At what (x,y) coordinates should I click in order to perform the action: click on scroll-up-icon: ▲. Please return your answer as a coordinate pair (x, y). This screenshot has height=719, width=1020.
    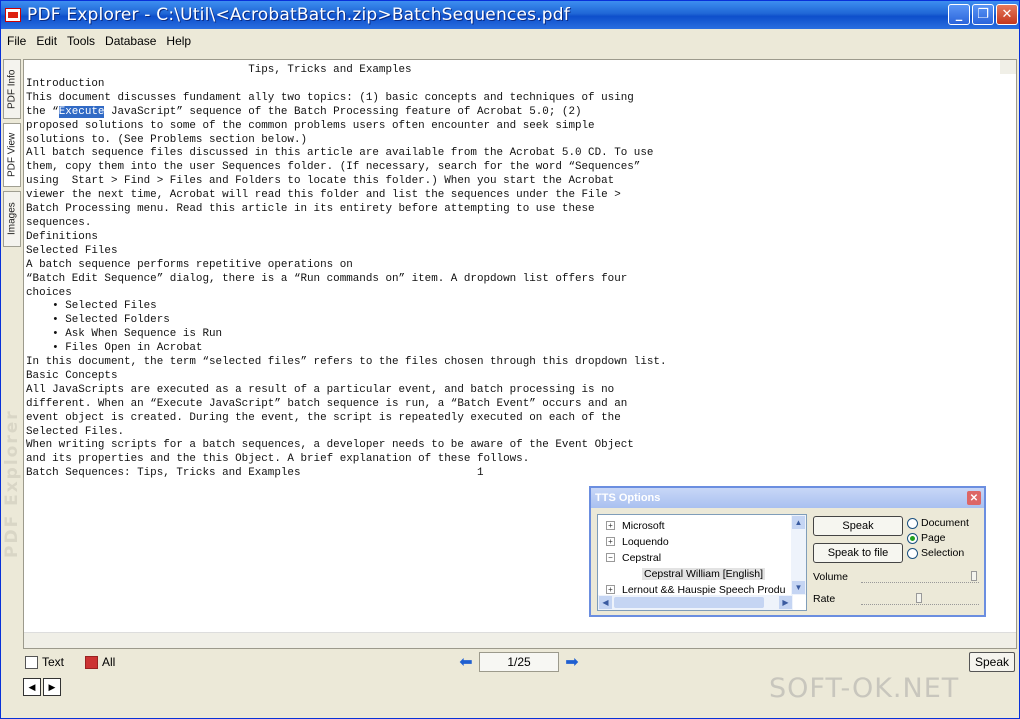
    Looking at the image, I should click on (798, 522).